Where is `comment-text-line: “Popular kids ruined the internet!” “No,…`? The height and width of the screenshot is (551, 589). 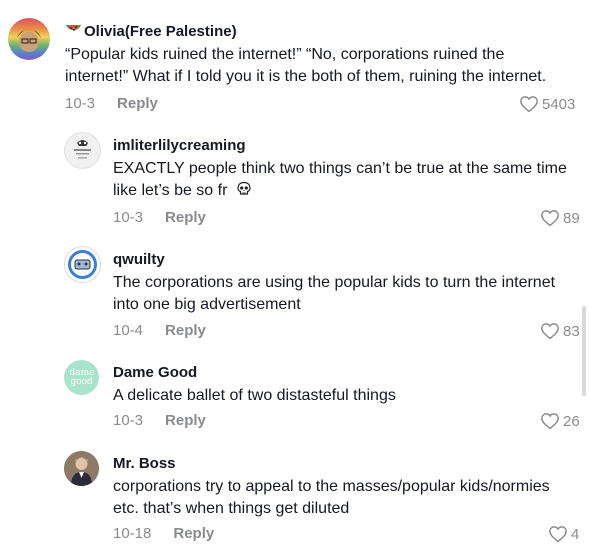
comment-text-line: “Popular kids ruined the internet!” “No,… is located at coordinates (285, 54).